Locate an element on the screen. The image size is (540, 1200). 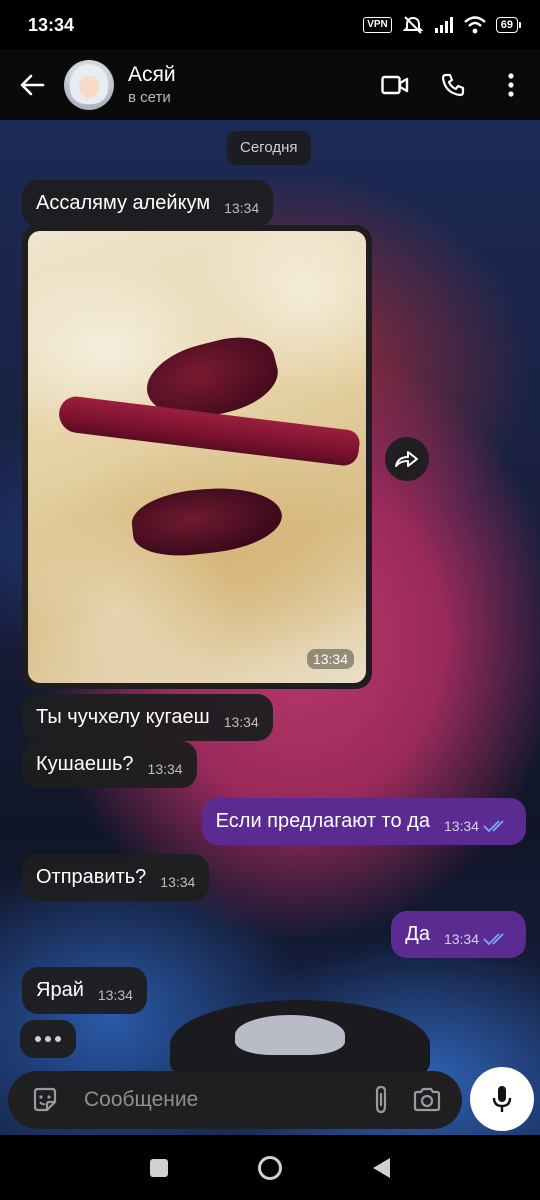
voice-message-button is located at coordinates (502, 1099).